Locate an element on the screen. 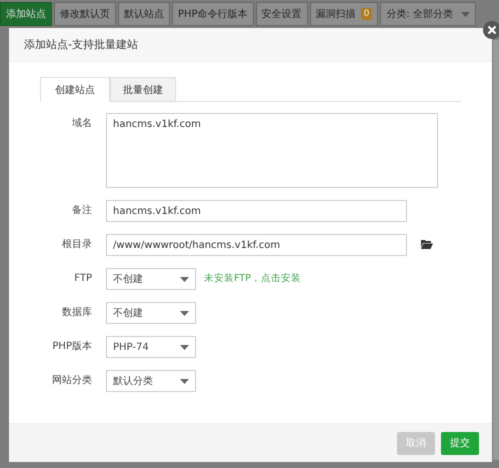  tab: 创建站点 is located at coordinates (75, 89).